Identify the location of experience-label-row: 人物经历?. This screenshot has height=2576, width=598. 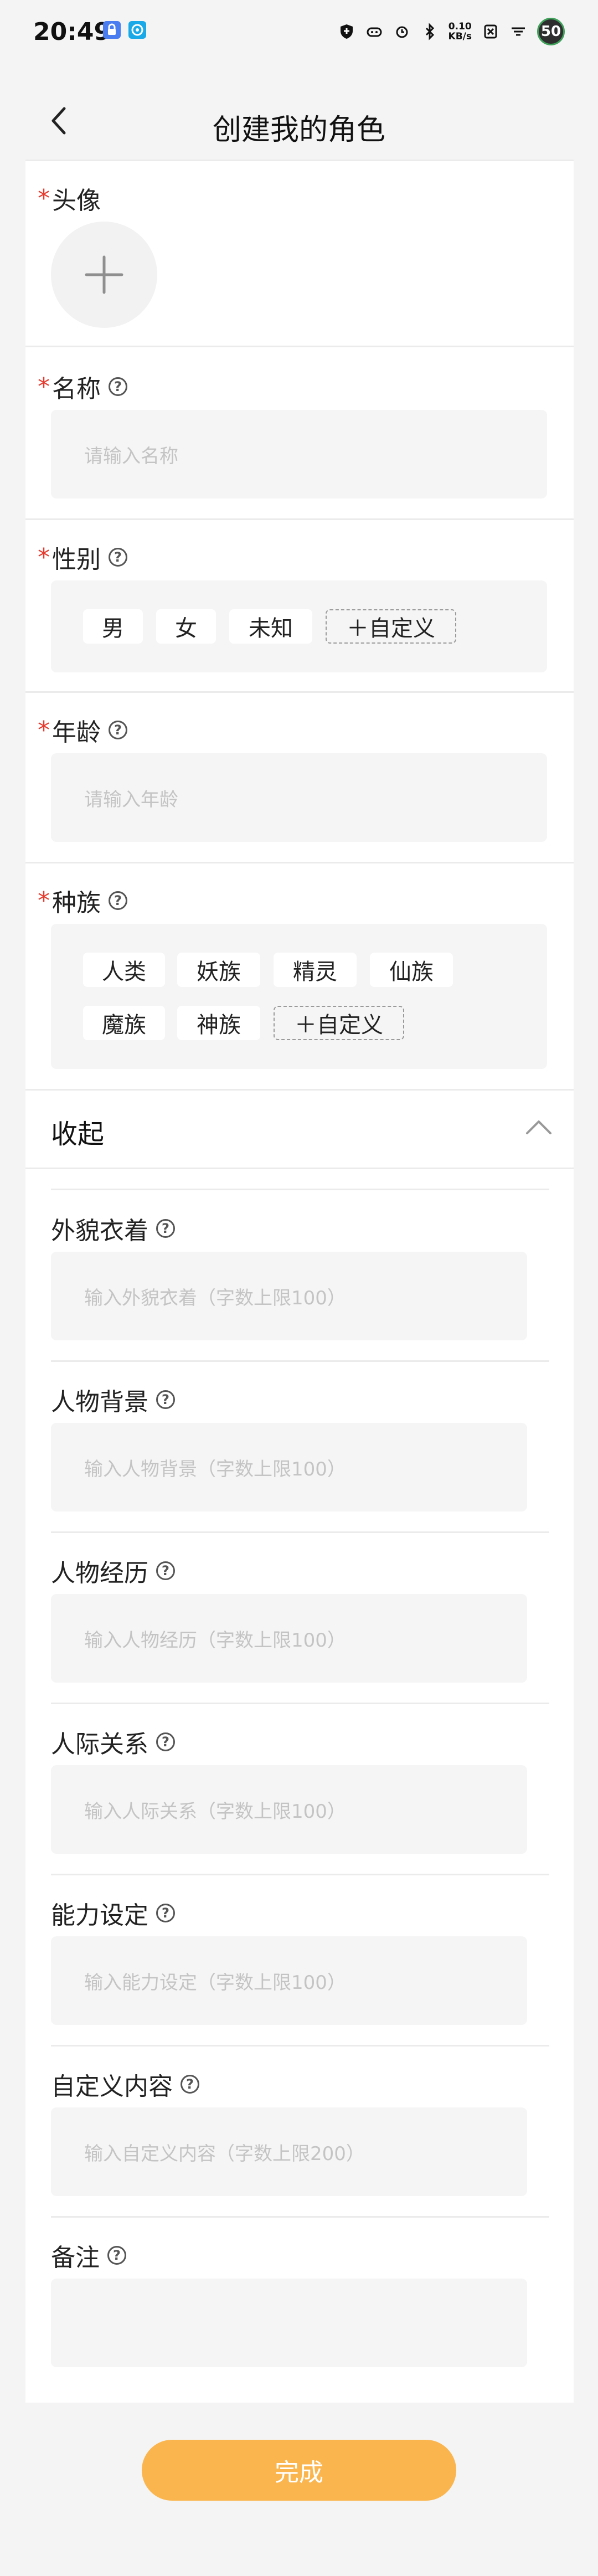
(113, 1570).